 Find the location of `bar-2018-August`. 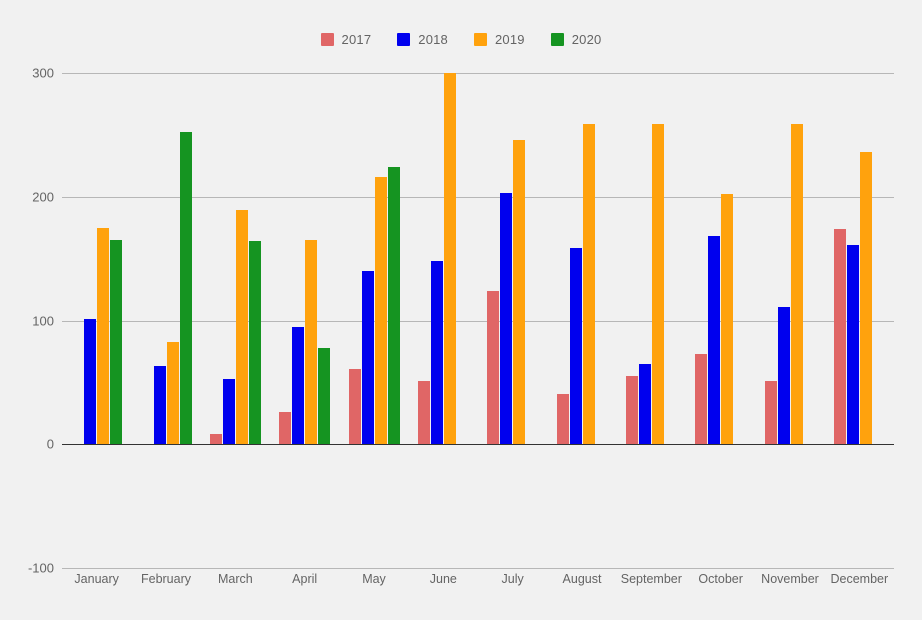

bar-2018-August is located at coordinates (575, 346).